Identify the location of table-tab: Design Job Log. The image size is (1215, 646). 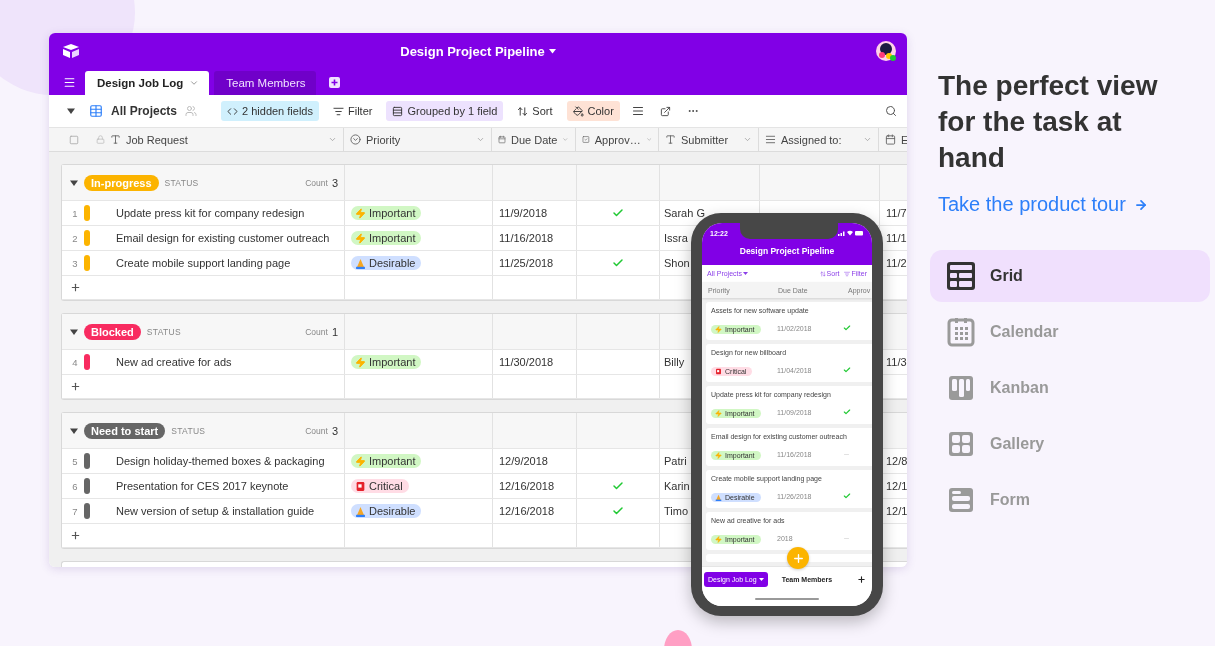
(147, 83).